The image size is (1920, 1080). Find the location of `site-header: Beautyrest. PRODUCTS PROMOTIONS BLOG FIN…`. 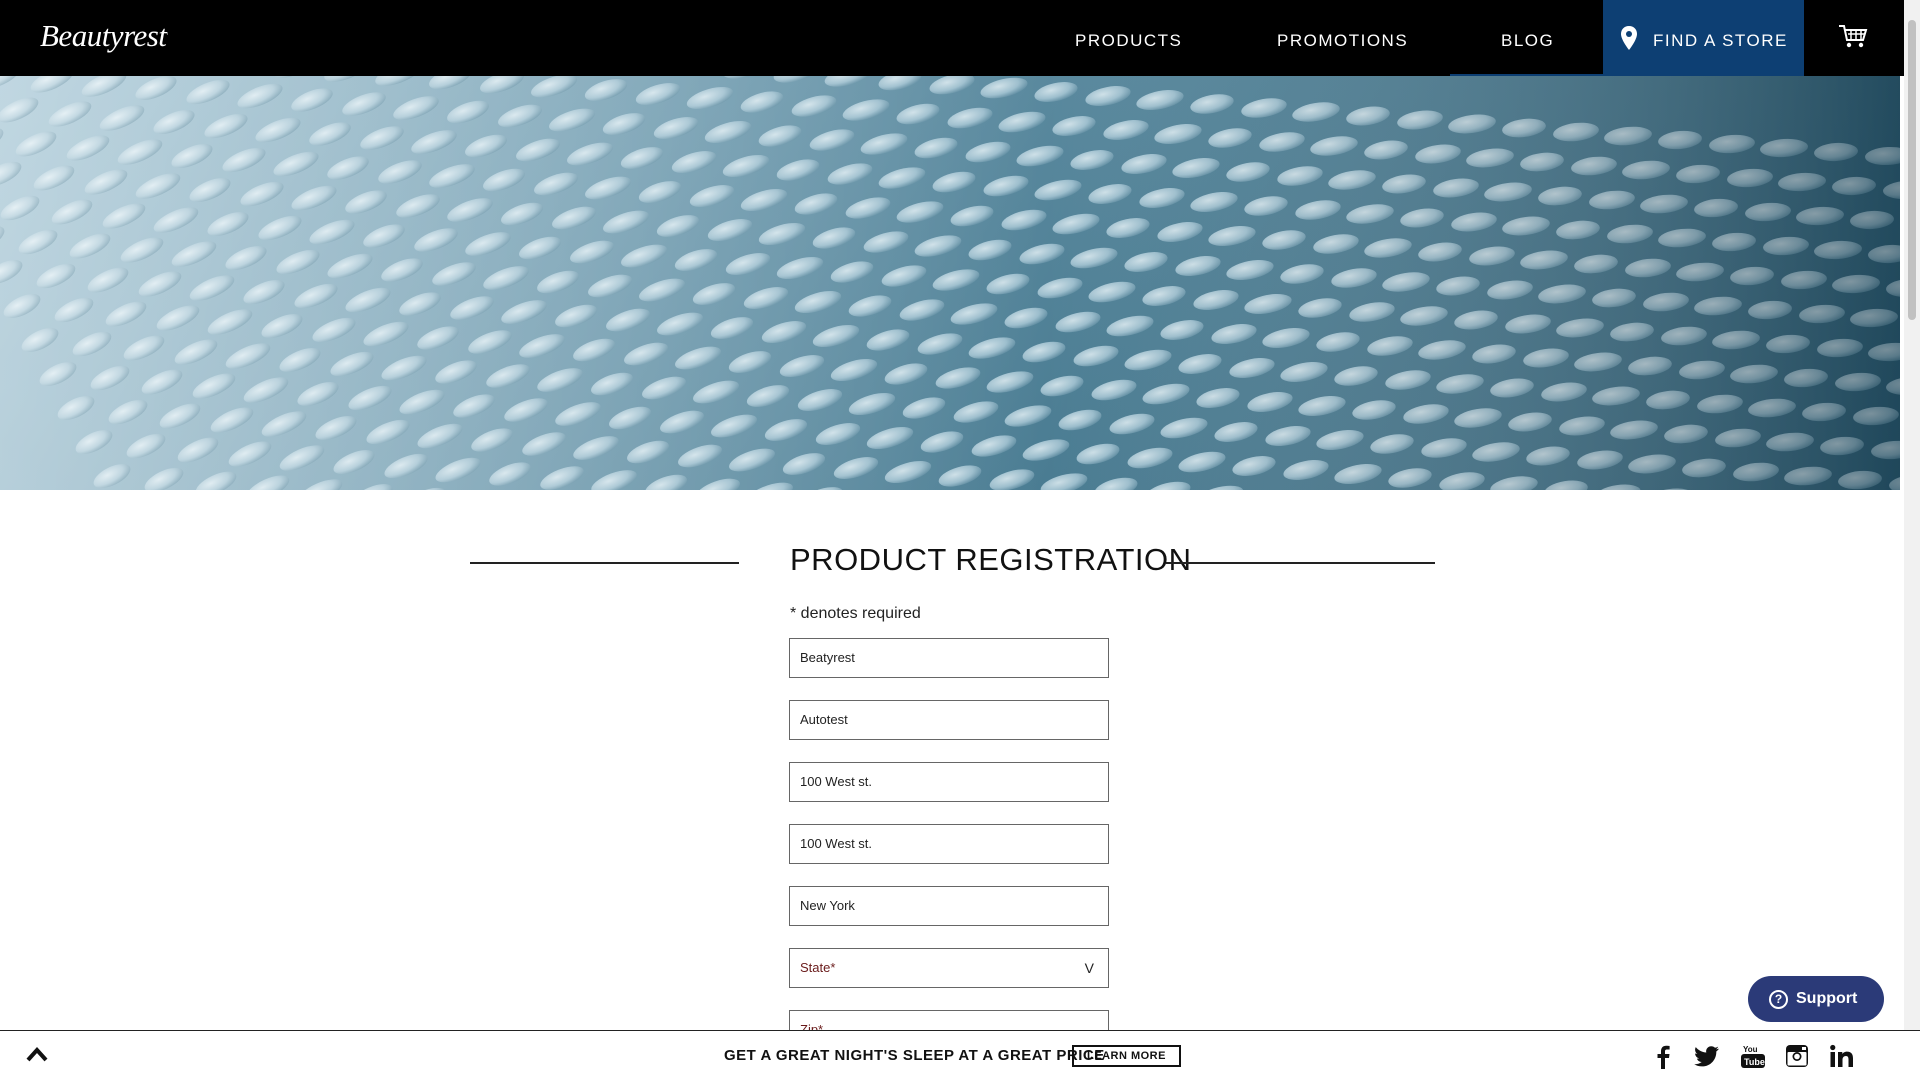

site-header: Beautyrest. PRODUCTS PROMOTIONS BLOG FIN… is located at coordinates (952, 38).